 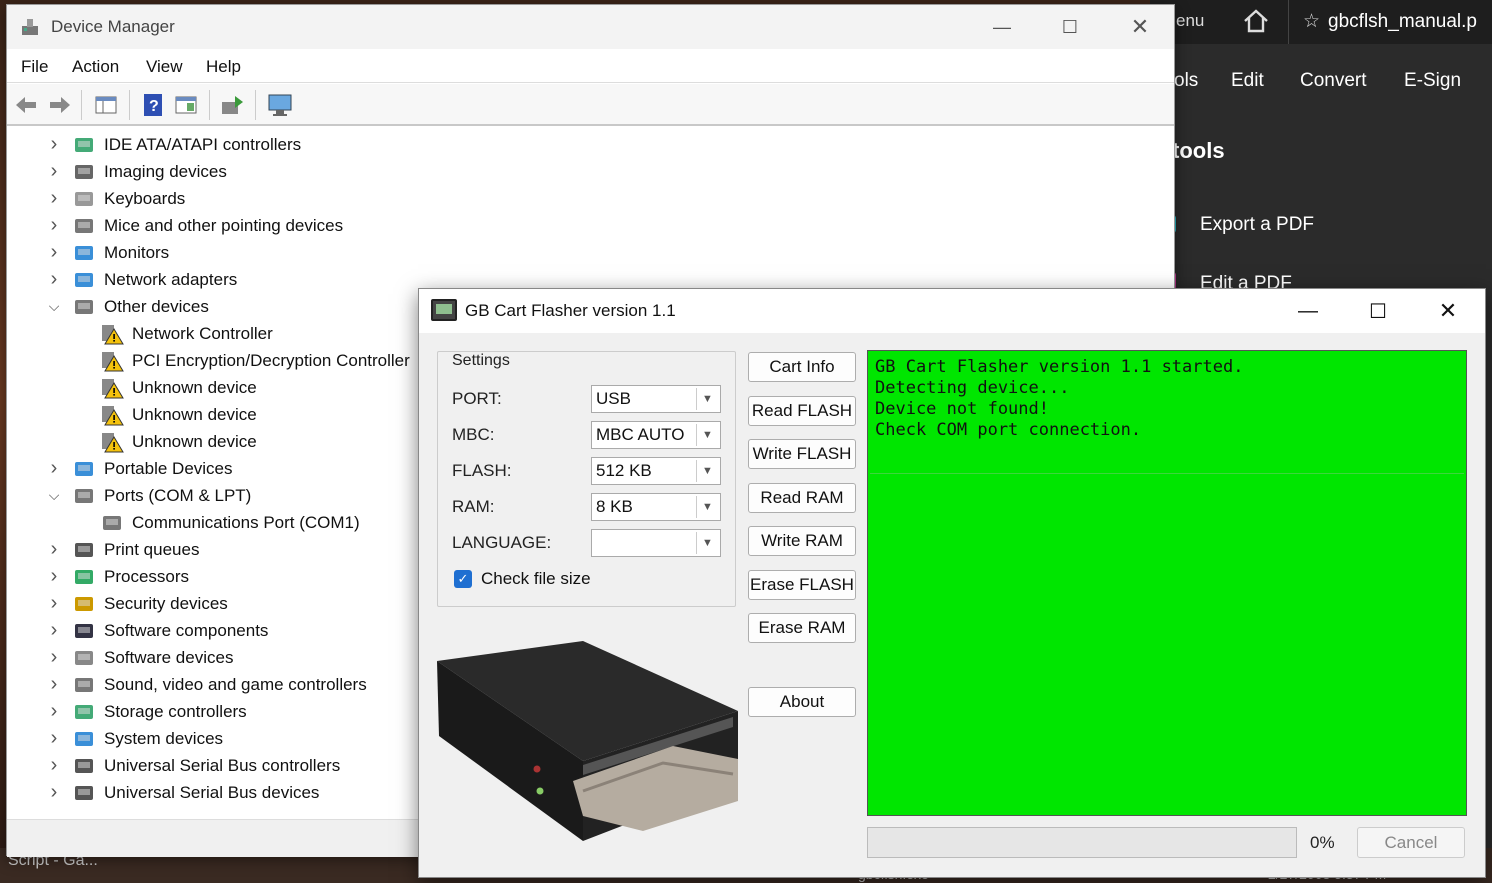 I want to click on check-file-size-checkbox: ✓, so click(x=463, y=579).